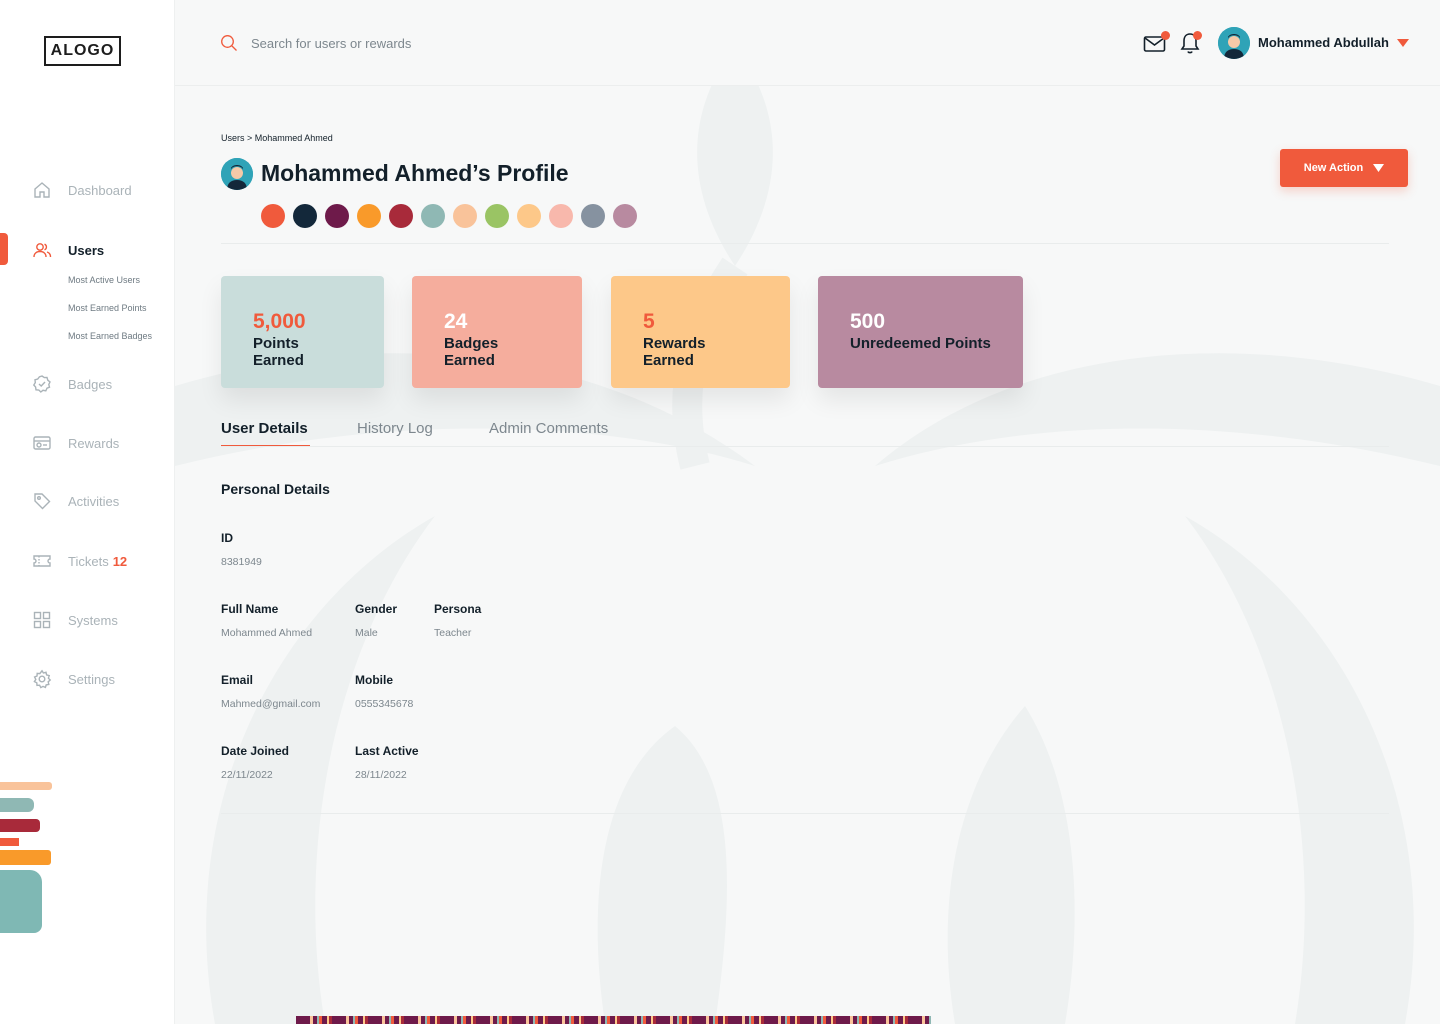  I want to click on last-active-label: Last Active, so click(387, 751).